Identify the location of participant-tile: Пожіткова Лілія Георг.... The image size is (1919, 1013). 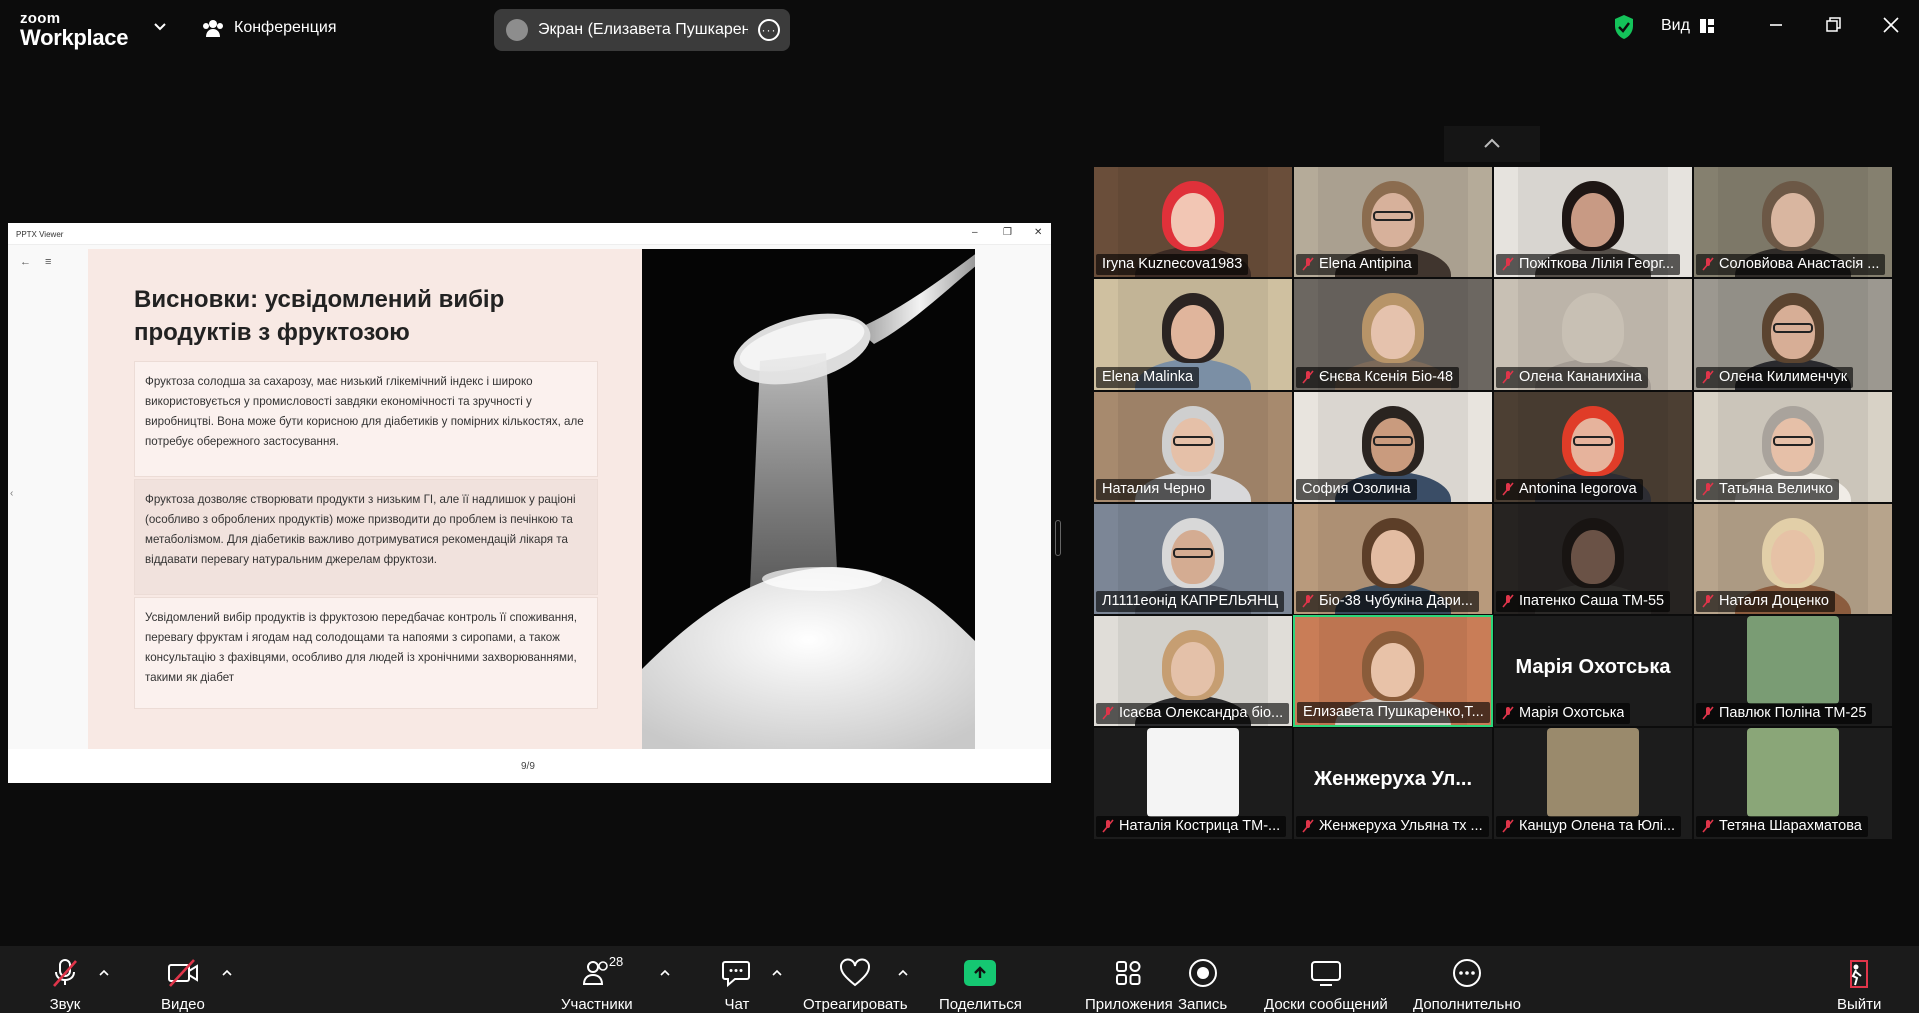
(1593, 222).